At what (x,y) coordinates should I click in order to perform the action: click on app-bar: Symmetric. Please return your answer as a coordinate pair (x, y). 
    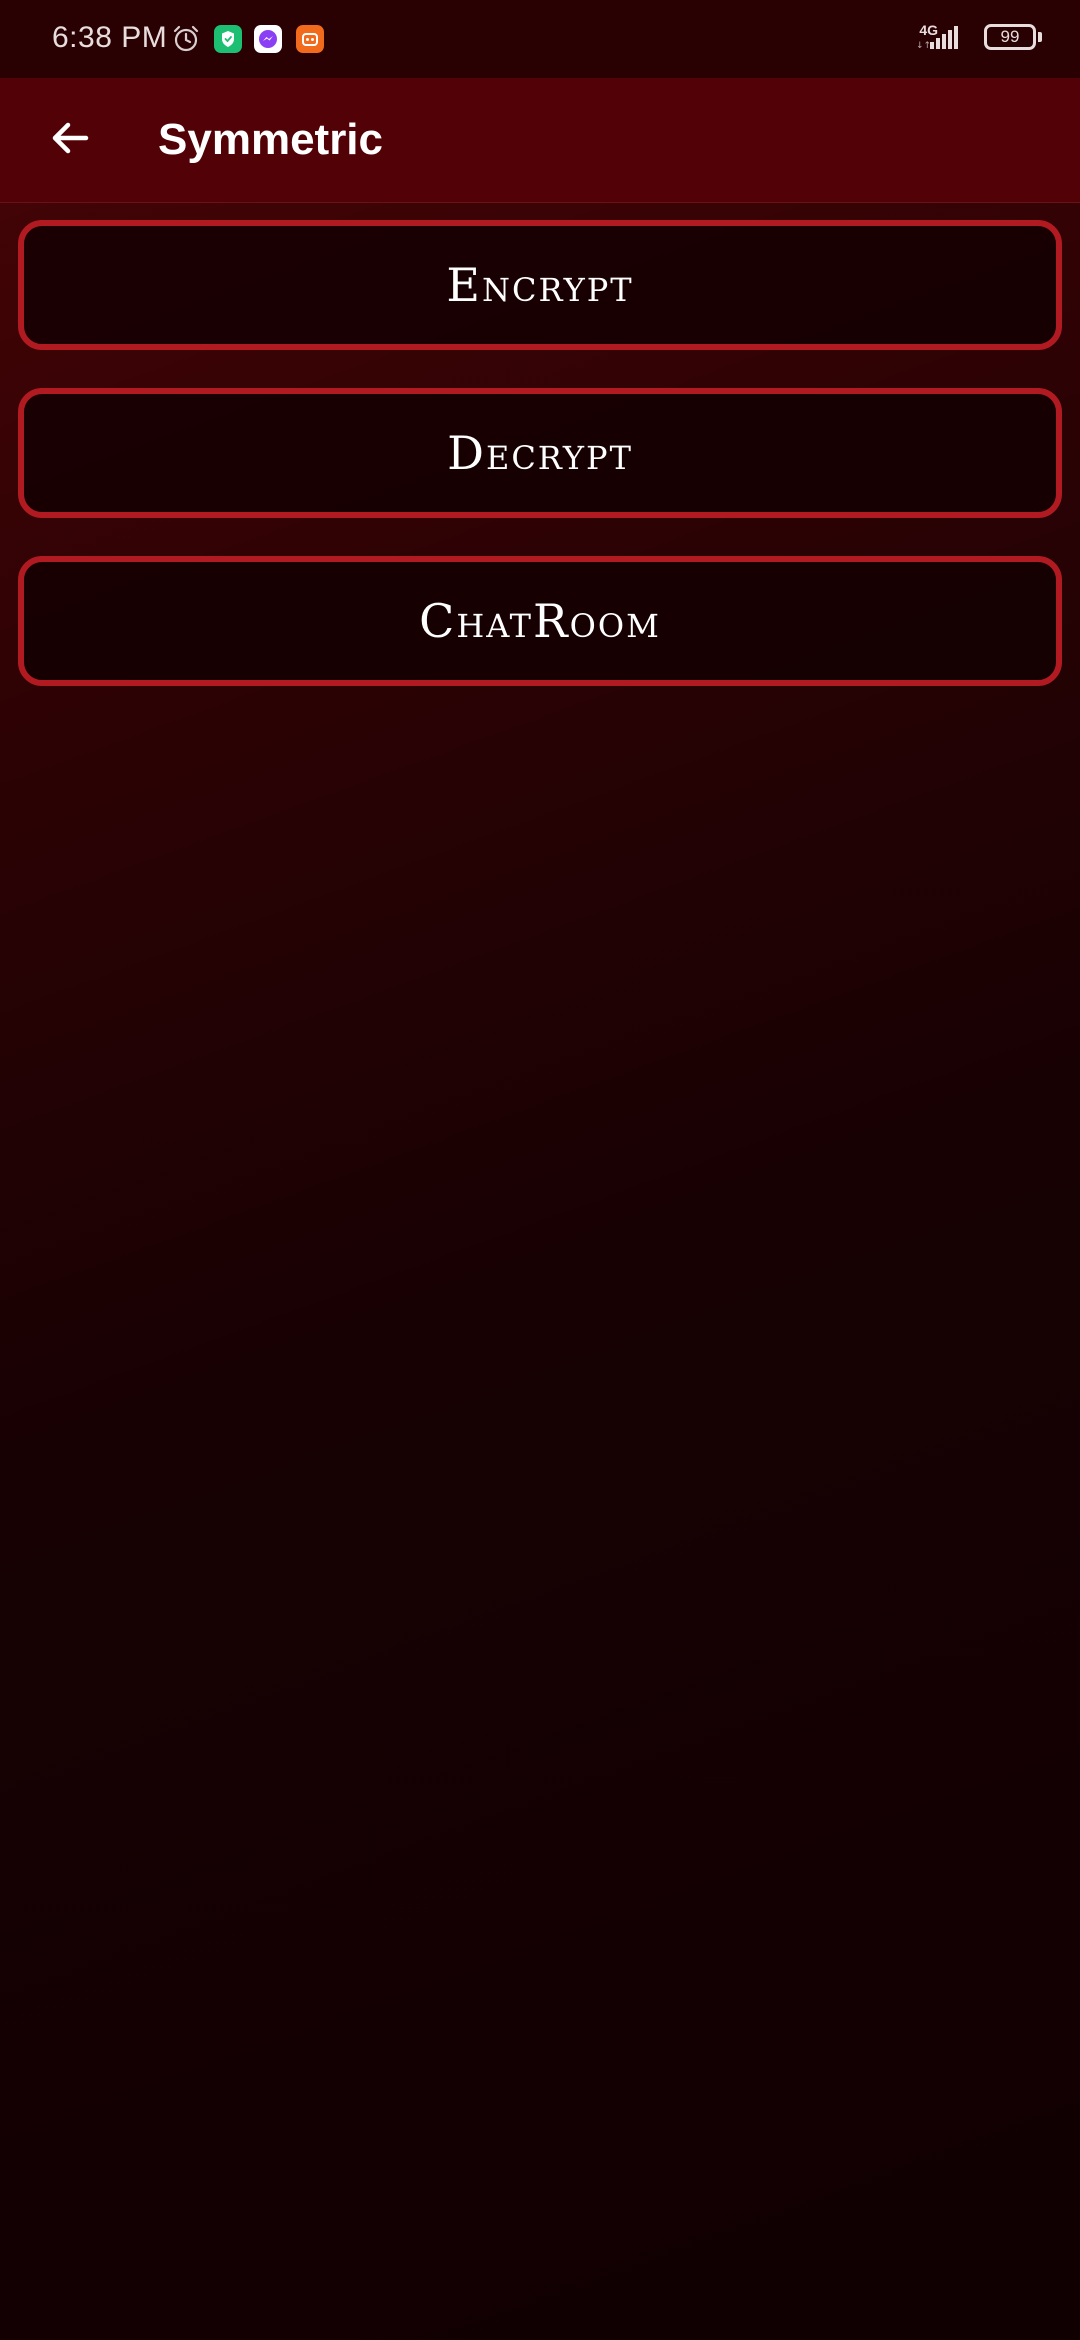
    Looking at the image, I should click on (540, 140).